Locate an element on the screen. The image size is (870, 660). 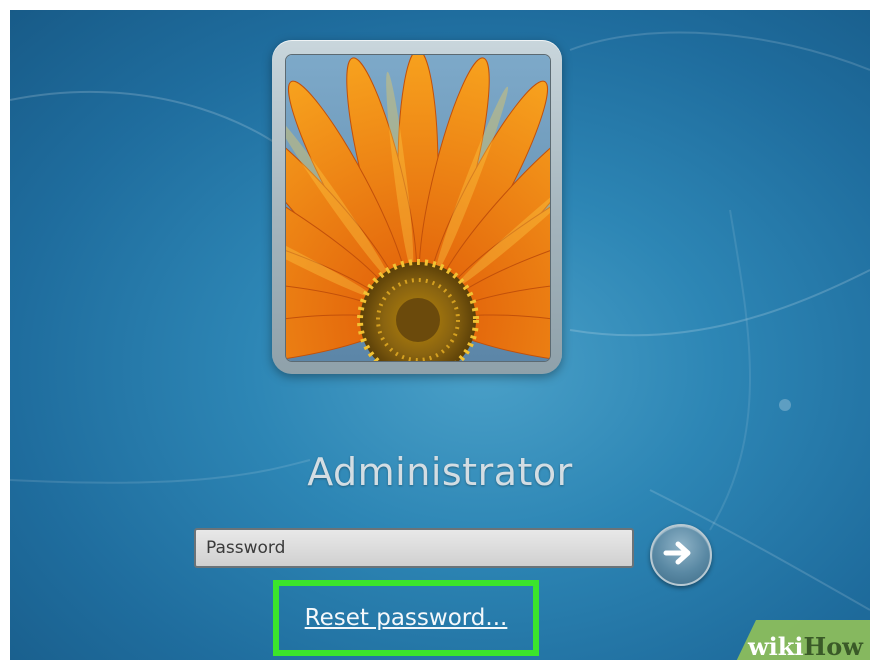
watermark-wiki: wiki is located at coordinates (776, 646).